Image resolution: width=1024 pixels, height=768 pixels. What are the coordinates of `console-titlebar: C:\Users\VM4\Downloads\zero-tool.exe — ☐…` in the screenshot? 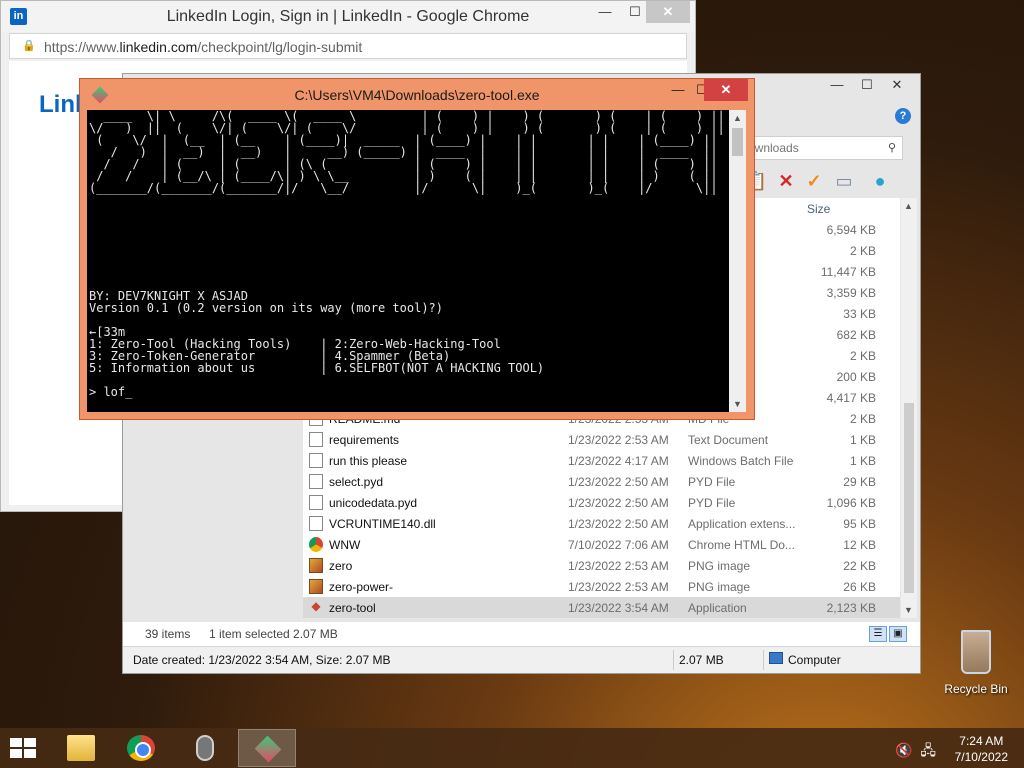 It's located at (417, 94).